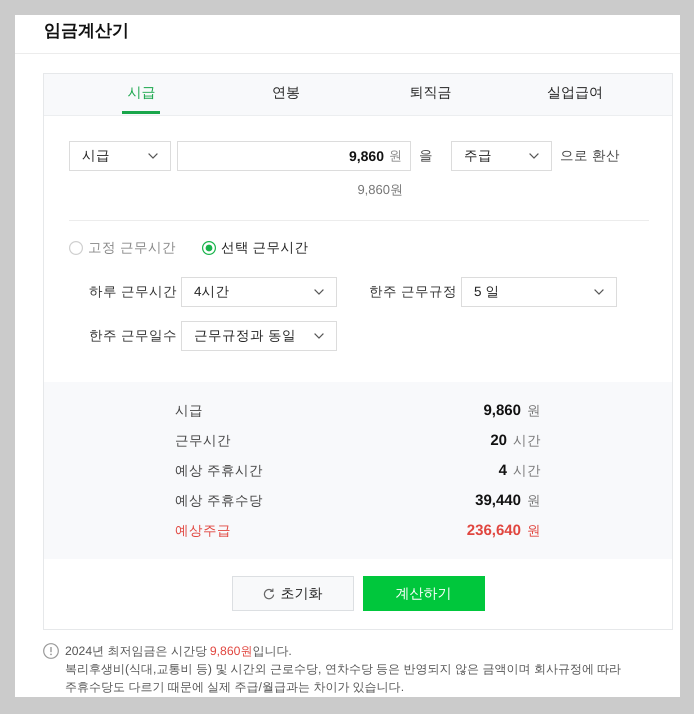  What do you see at coordinates (498, 500) in the screenshot?
I see `result-value: 39,440` at bounding box center [498, 500].